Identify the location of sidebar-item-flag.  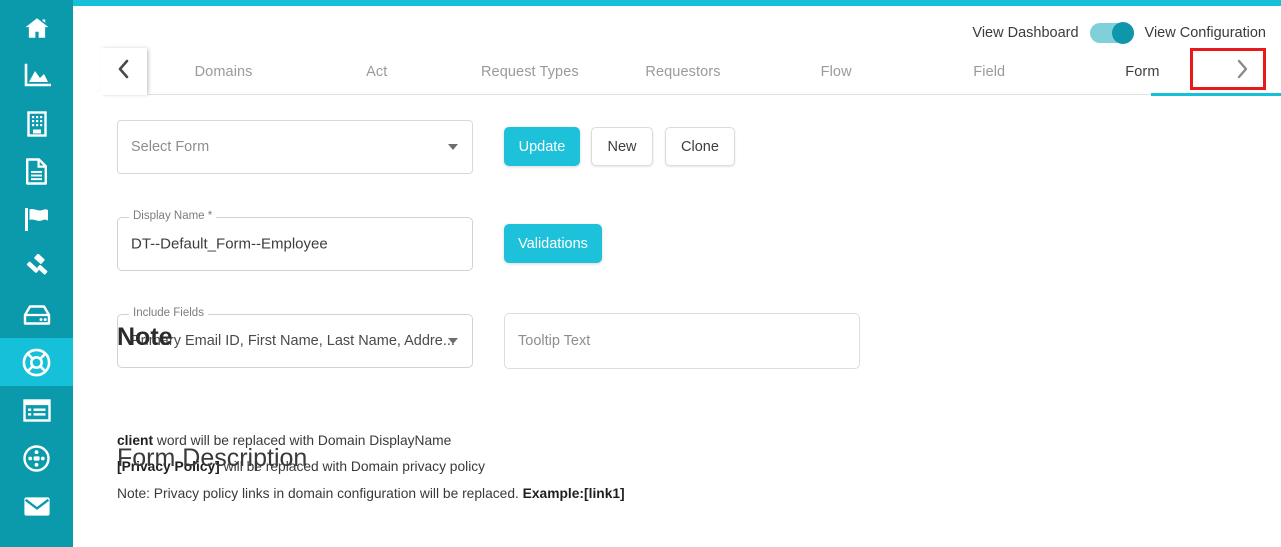
(36, 219).